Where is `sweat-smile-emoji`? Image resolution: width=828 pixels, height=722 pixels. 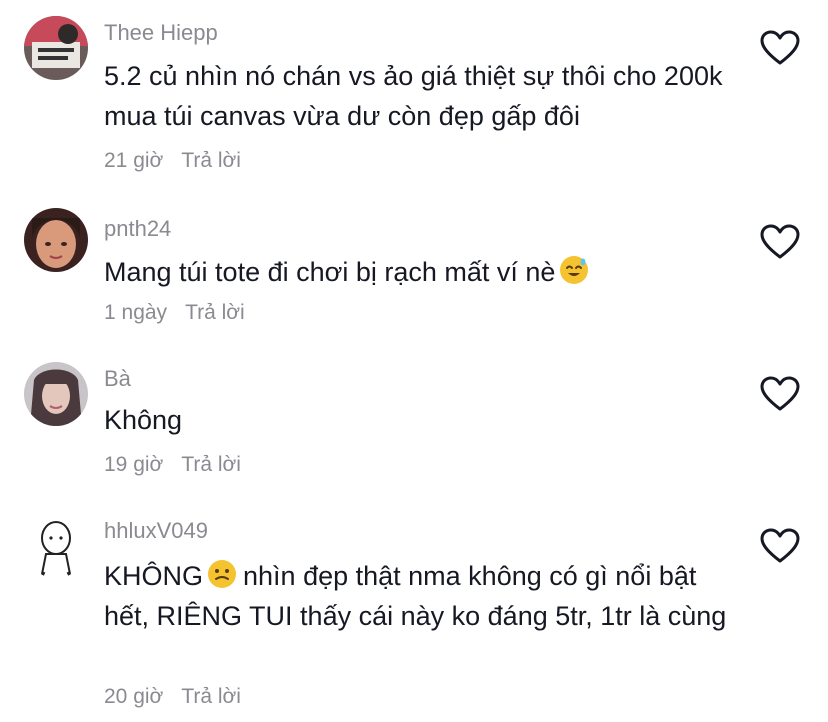
sweat-smile-emoji is located at coordinates (574, 270).